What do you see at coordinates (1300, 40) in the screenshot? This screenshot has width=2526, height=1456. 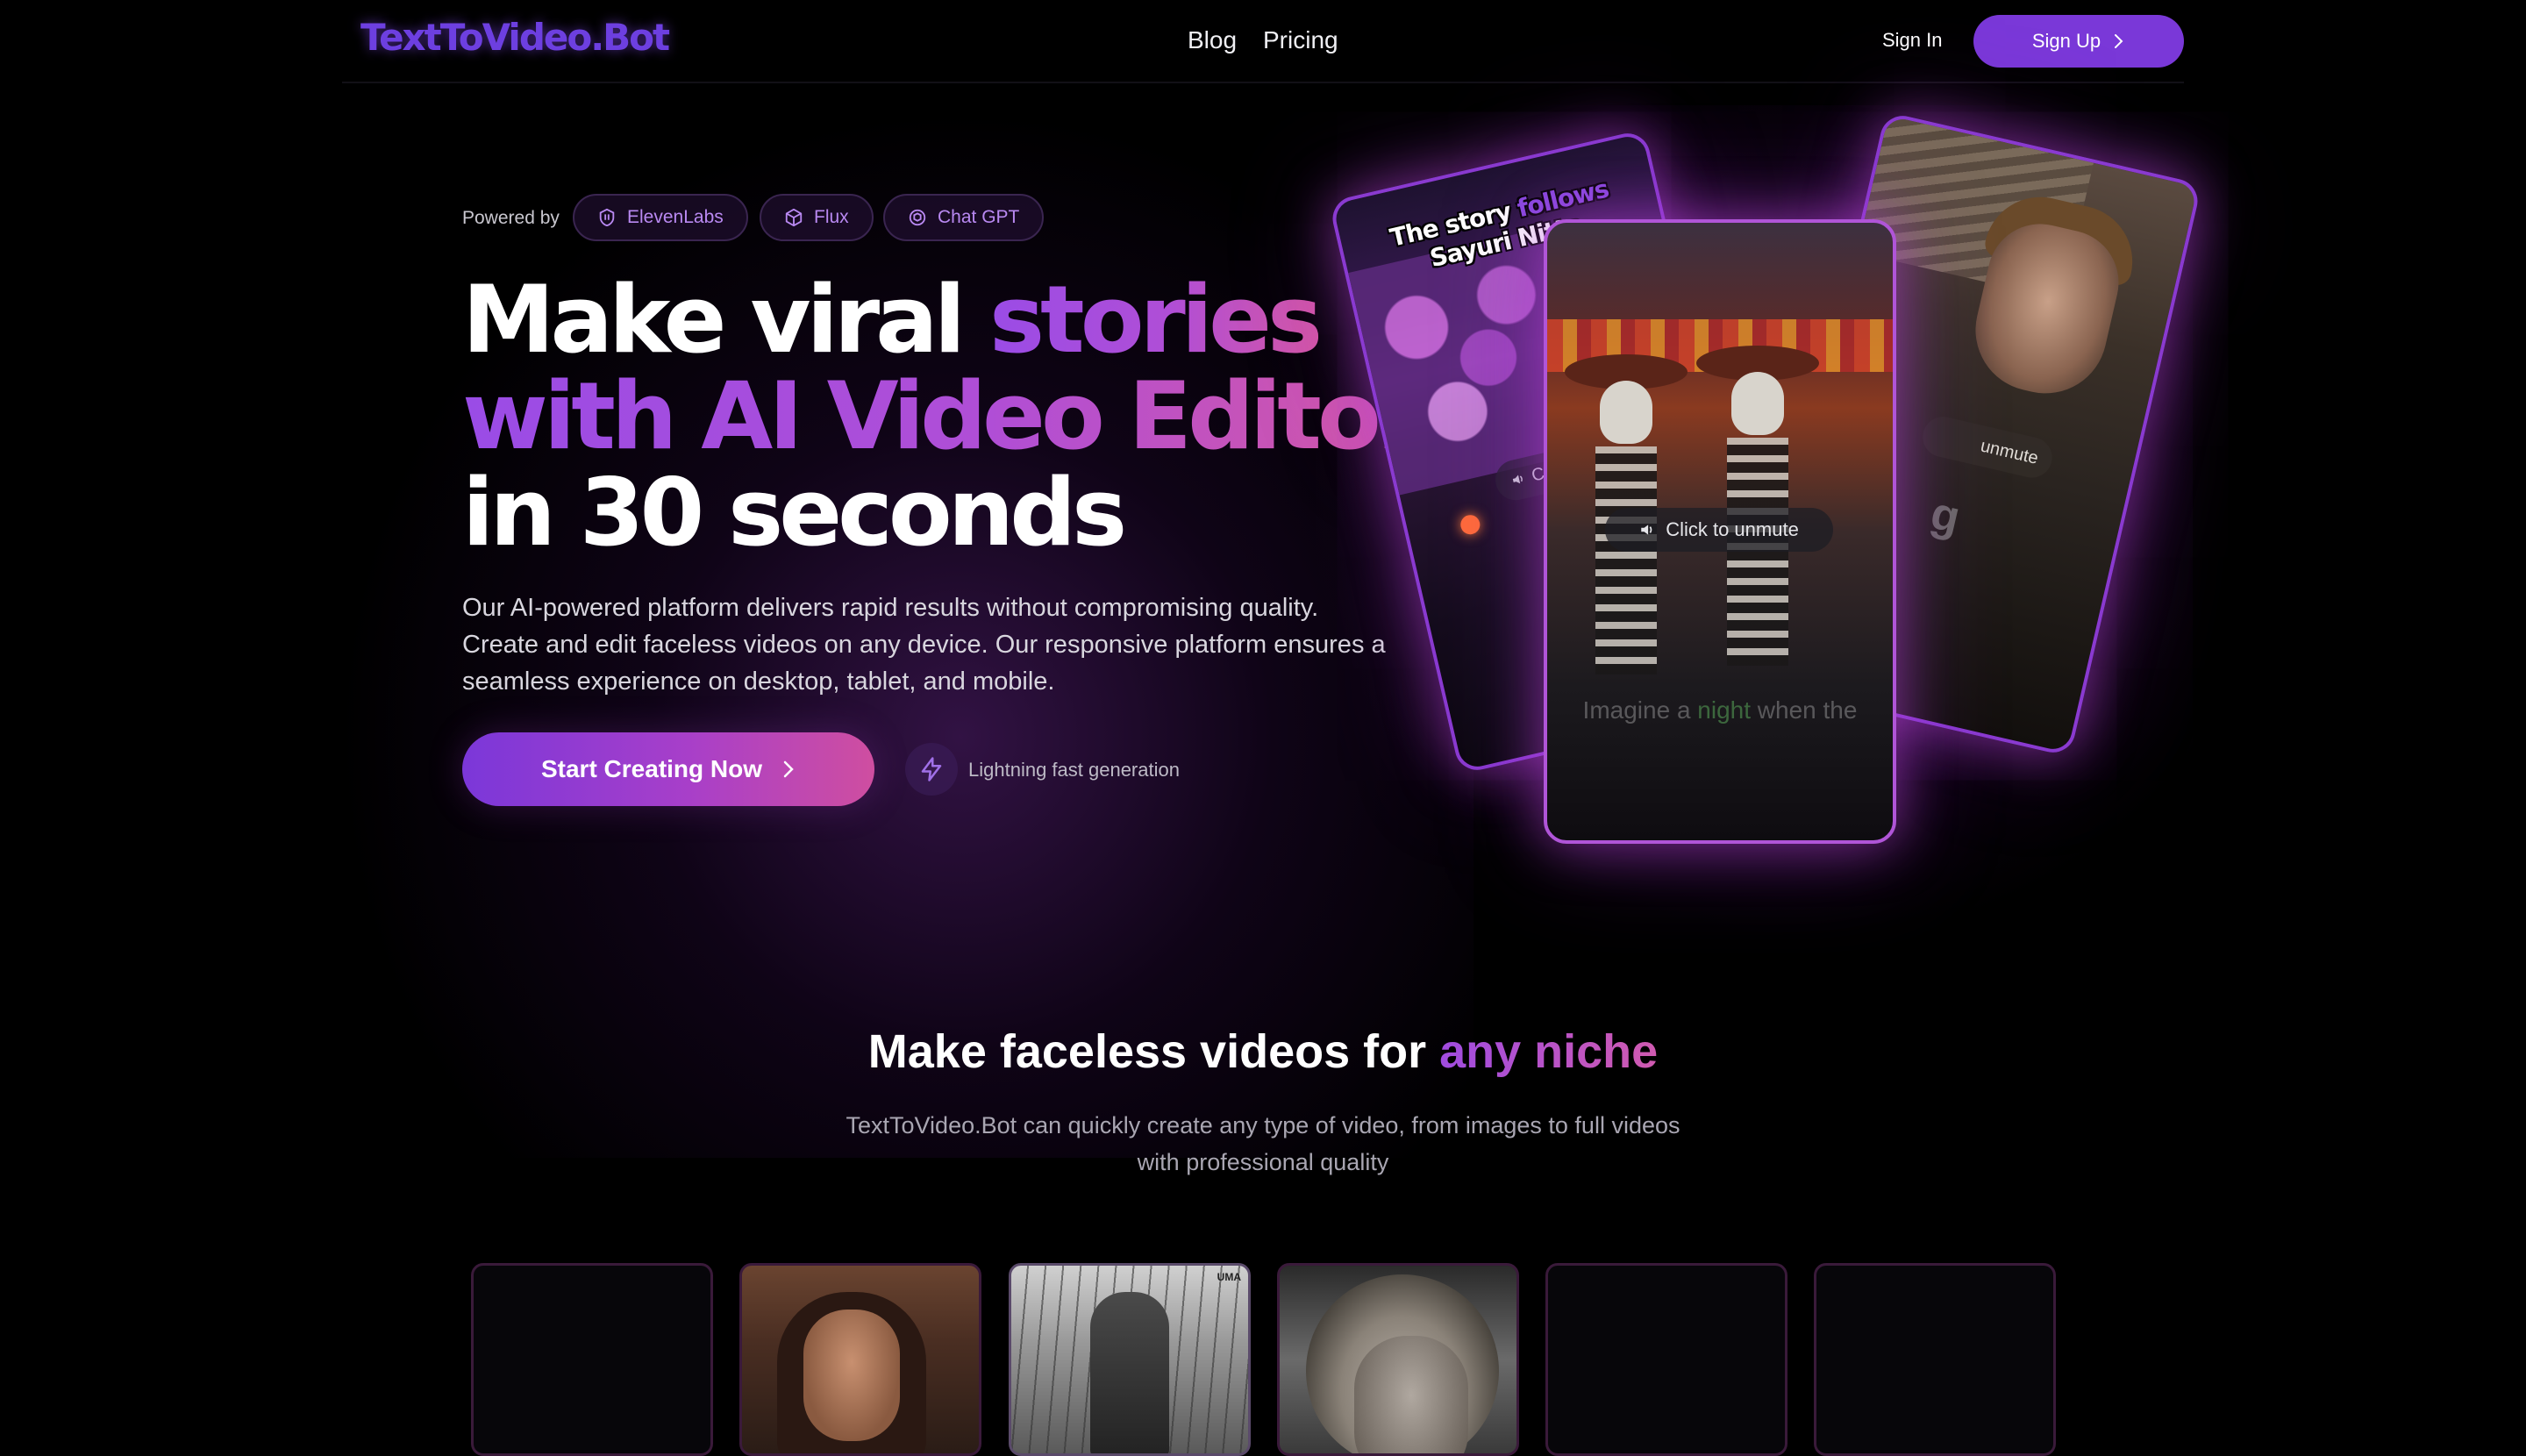 I see `nav-pricing-link: Pricing` at bounding box center [1300, 40].